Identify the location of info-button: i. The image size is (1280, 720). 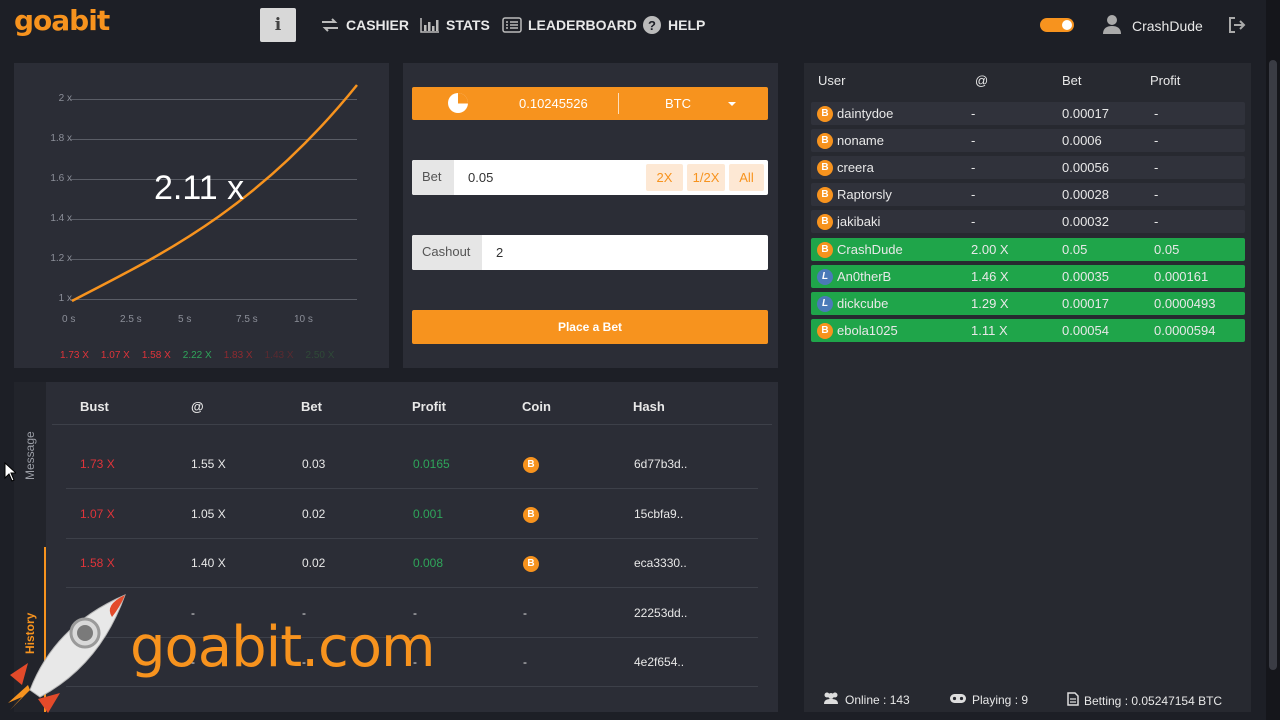
(278, 25).